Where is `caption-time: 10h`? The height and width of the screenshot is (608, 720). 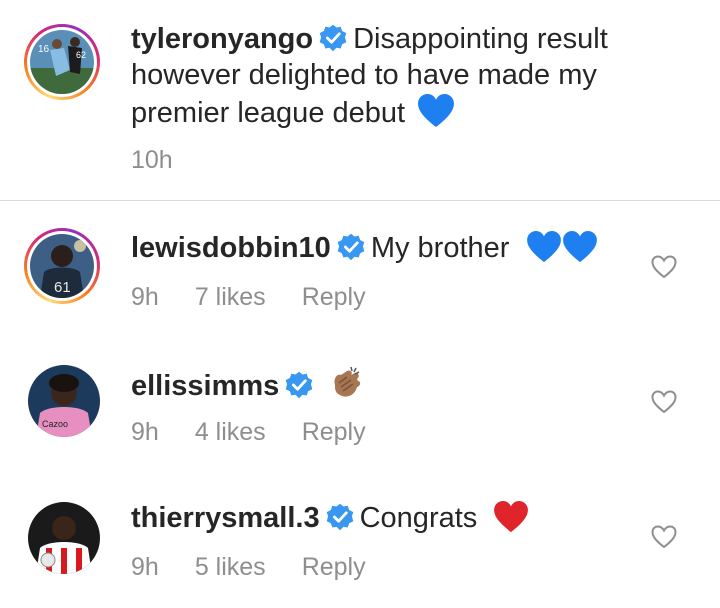
caption-time: 10h is located at coordinates (152, 160).